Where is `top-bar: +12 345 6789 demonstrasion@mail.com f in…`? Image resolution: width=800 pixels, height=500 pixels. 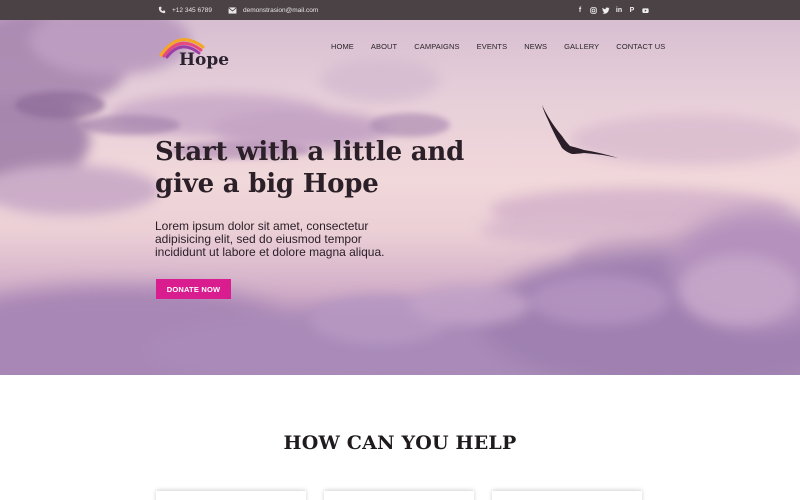 top-bar: +12 345 6789 demonstrasion@mail.com f in… is located at coordinates (400, 10).